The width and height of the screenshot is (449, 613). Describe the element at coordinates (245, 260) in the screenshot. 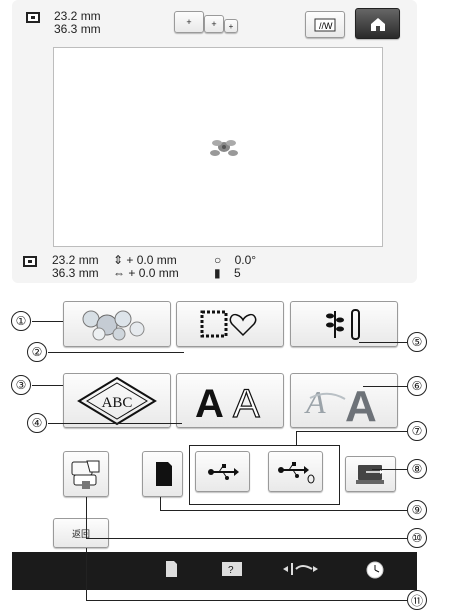

I see `angle-value: 0.0°` at that location.